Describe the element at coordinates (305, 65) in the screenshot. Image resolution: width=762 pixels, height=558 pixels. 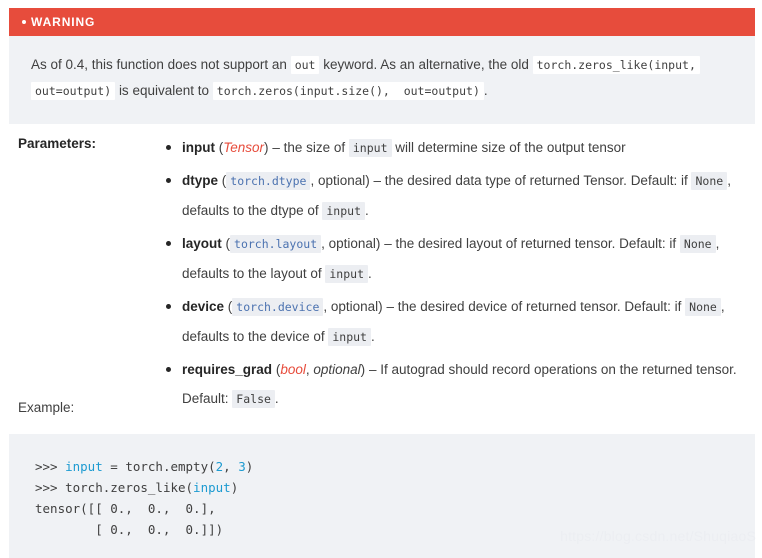
I see `warning-inline-code-out: out` at that location.